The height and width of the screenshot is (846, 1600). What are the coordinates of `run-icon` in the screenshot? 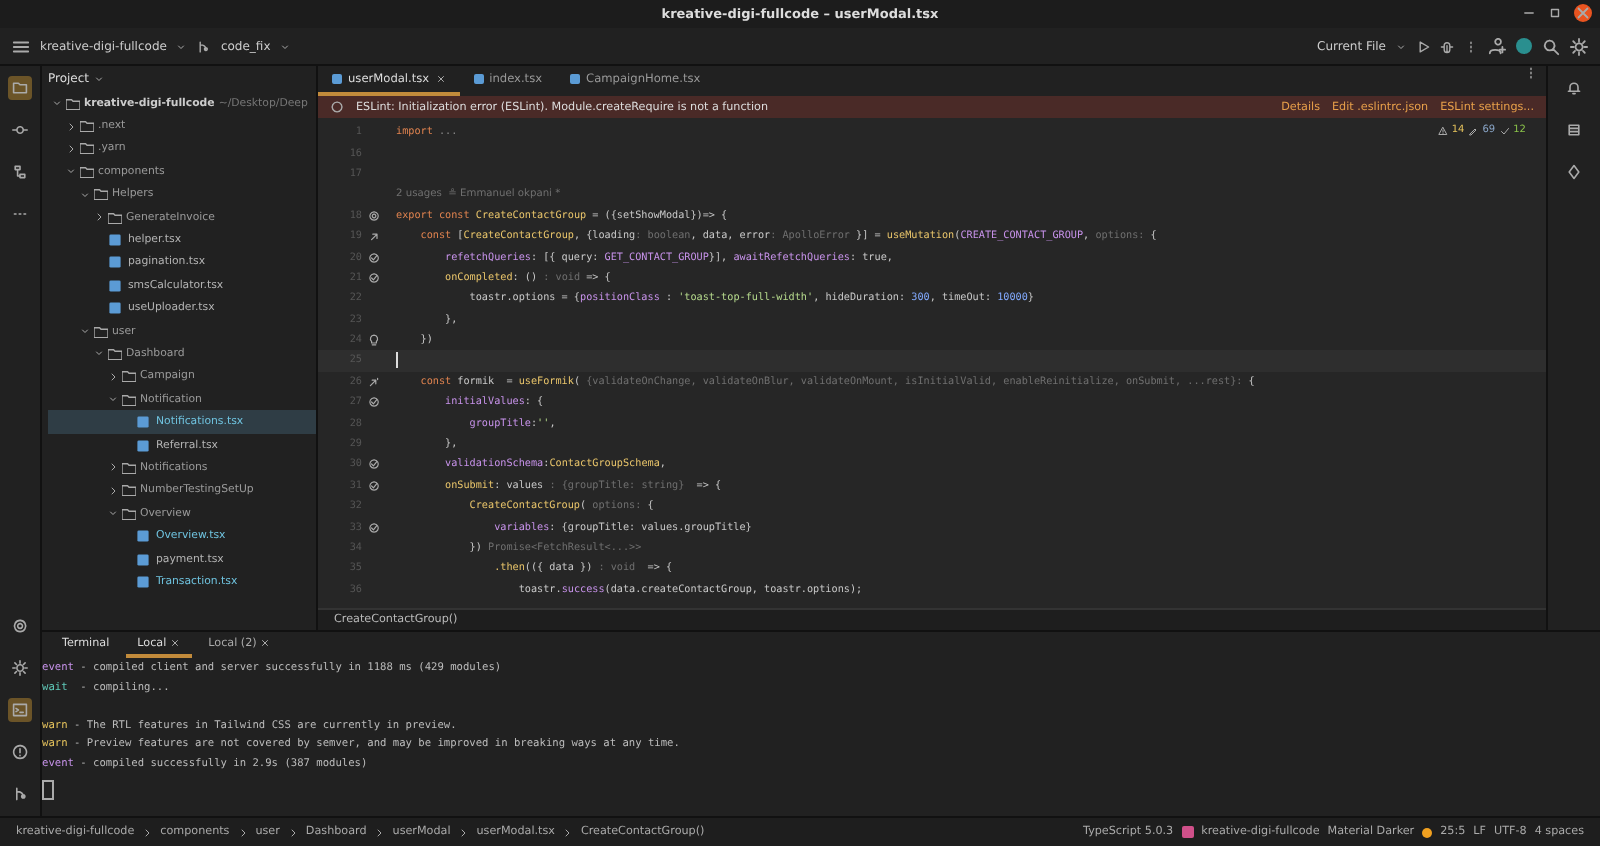 It's located at (1423, 46).